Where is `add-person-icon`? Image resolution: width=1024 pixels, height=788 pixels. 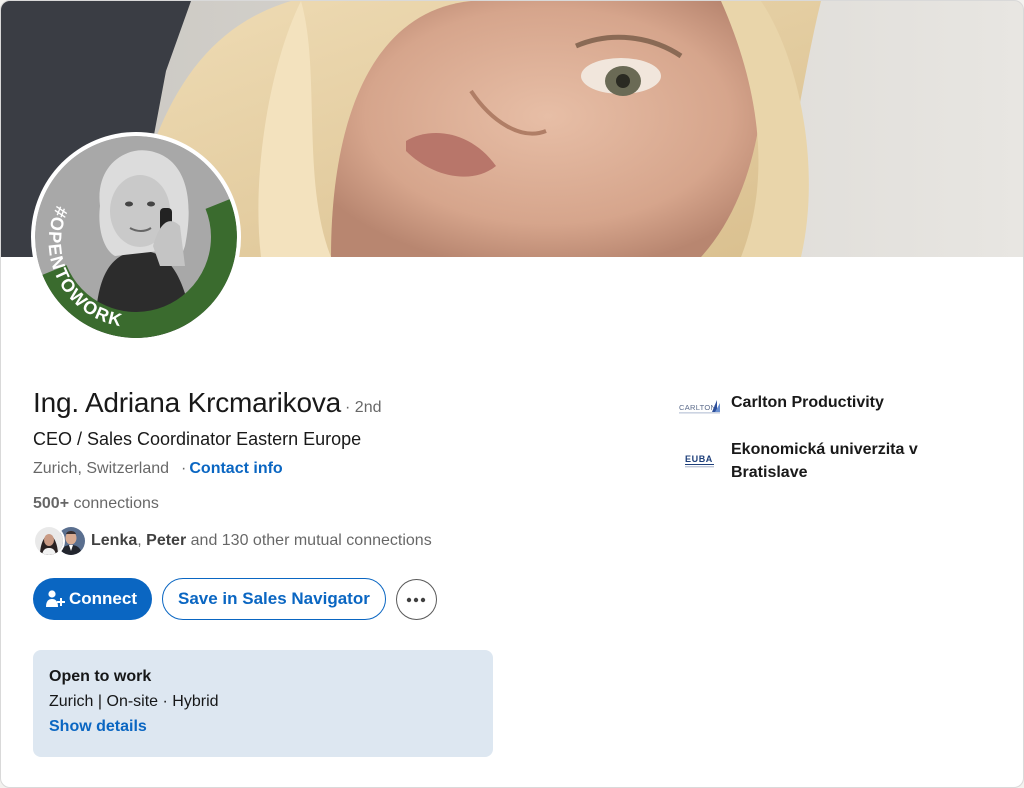
add-person-icon is located at coordinates (55, 599).